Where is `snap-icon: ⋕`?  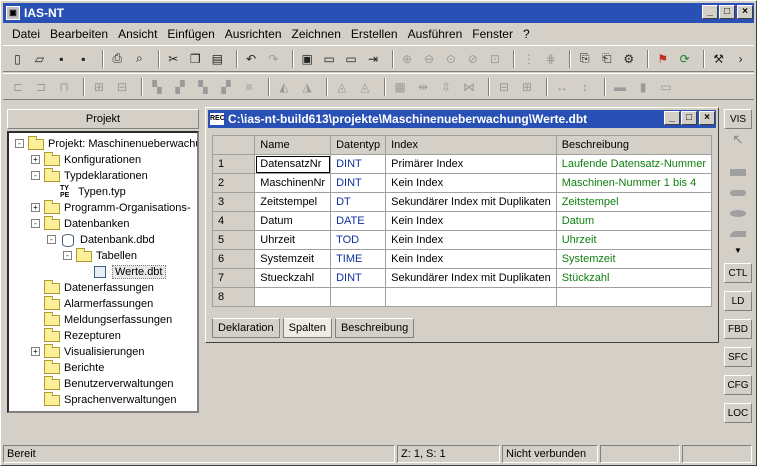
snap-icon: ⋕ is located at coordinates (550, 59).